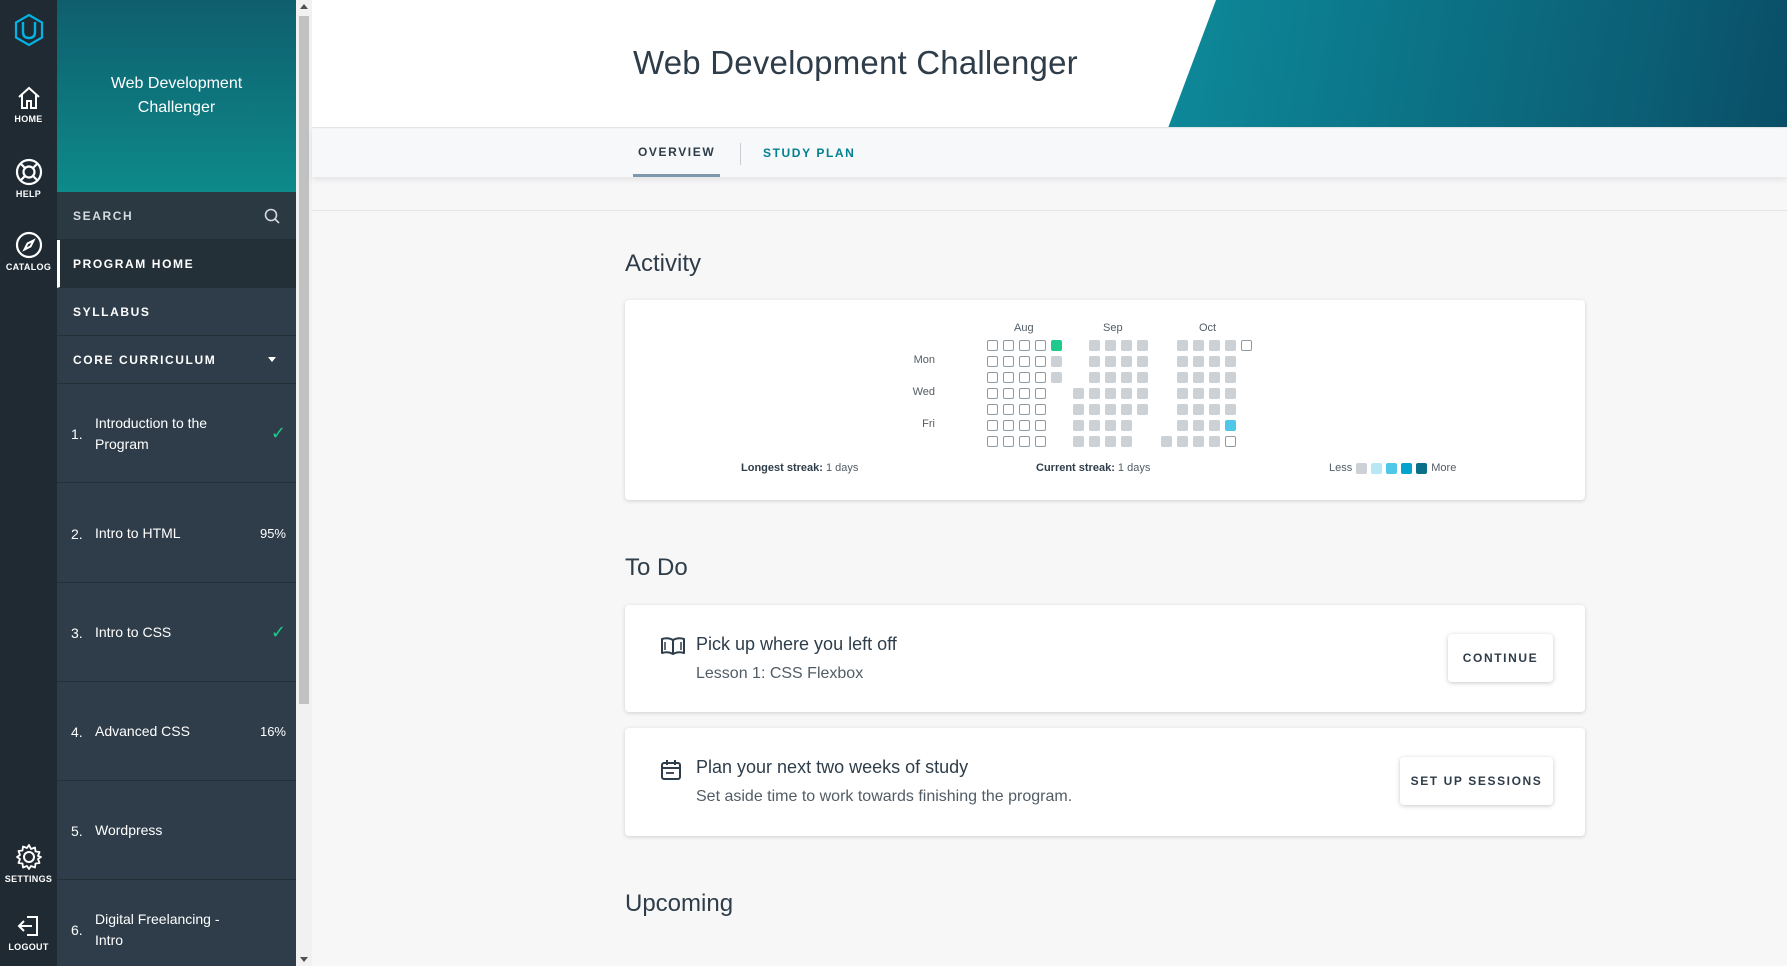 This screenshot has width=1787, height=966. I want to click on sidebar-search-label: SEARCH, so click(103, 215).